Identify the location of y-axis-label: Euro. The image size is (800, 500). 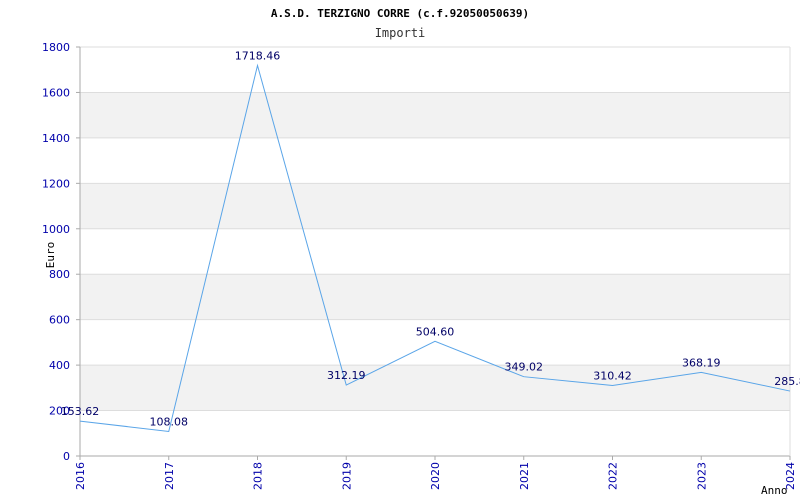
(50, 255).